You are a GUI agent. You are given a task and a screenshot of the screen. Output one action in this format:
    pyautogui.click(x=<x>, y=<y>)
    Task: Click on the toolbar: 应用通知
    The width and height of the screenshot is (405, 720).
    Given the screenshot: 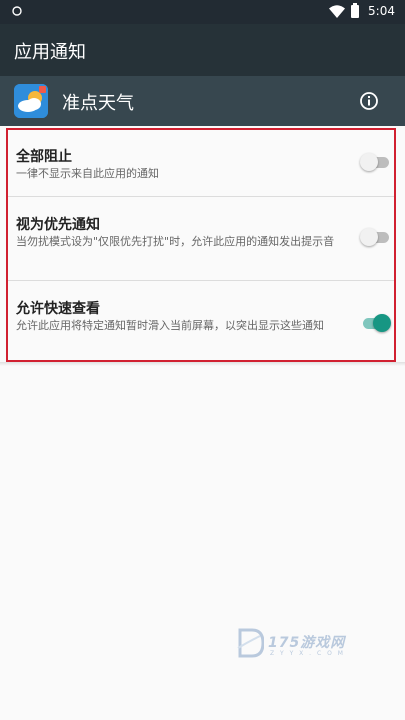 What is the action you would take?
    pyautogui.click(x=202, y=50)
    